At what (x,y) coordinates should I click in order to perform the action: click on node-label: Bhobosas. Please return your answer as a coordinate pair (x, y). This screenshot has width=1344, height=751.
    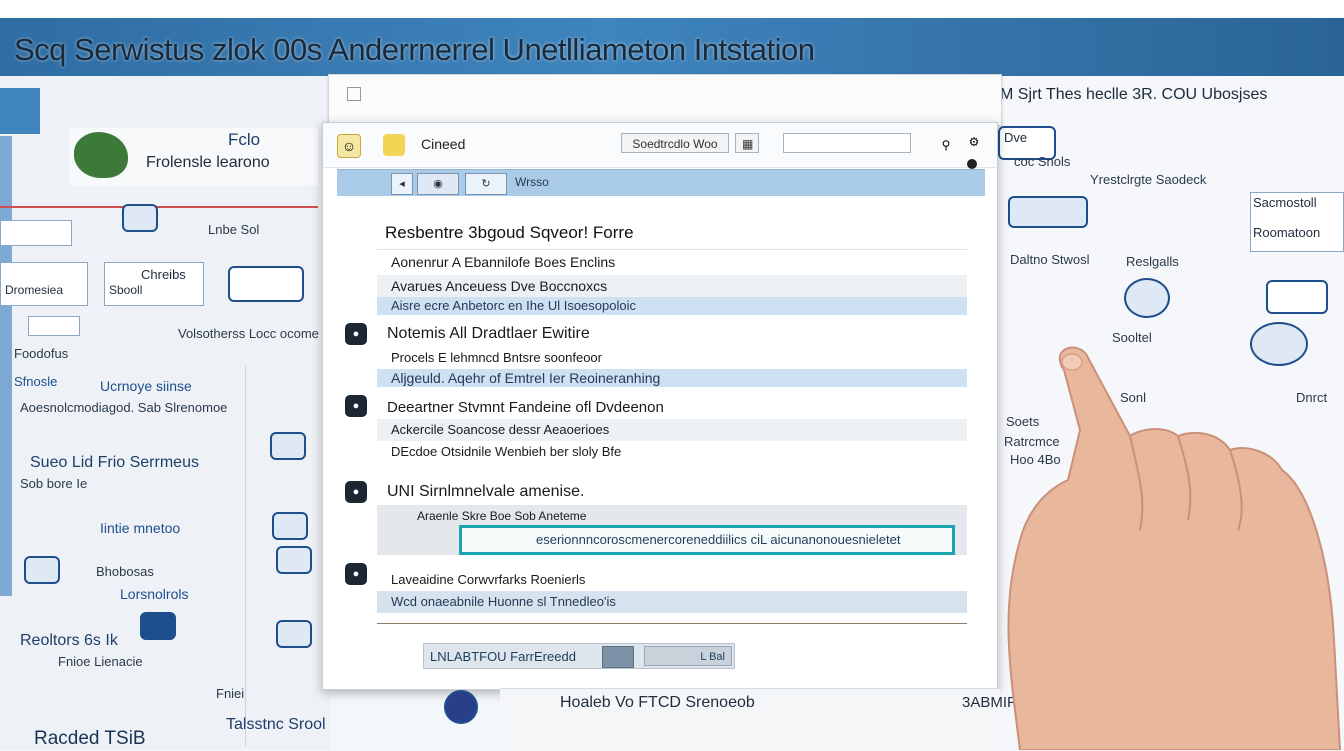
    Looking at the image, I should click on (125, 571).